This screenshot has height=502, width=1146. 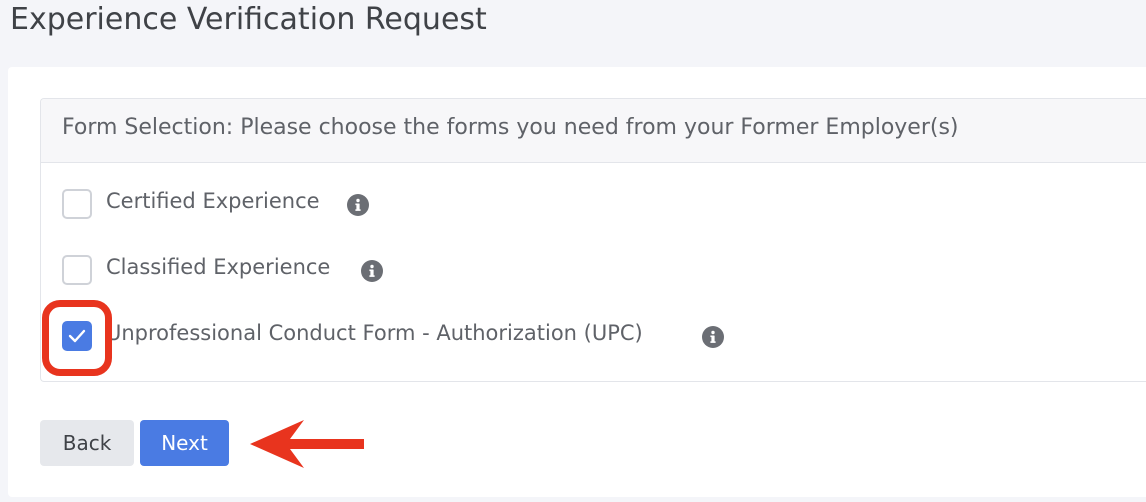 I want to click on option-classified-experience: Classified Experience, so click(x=441, y=271).